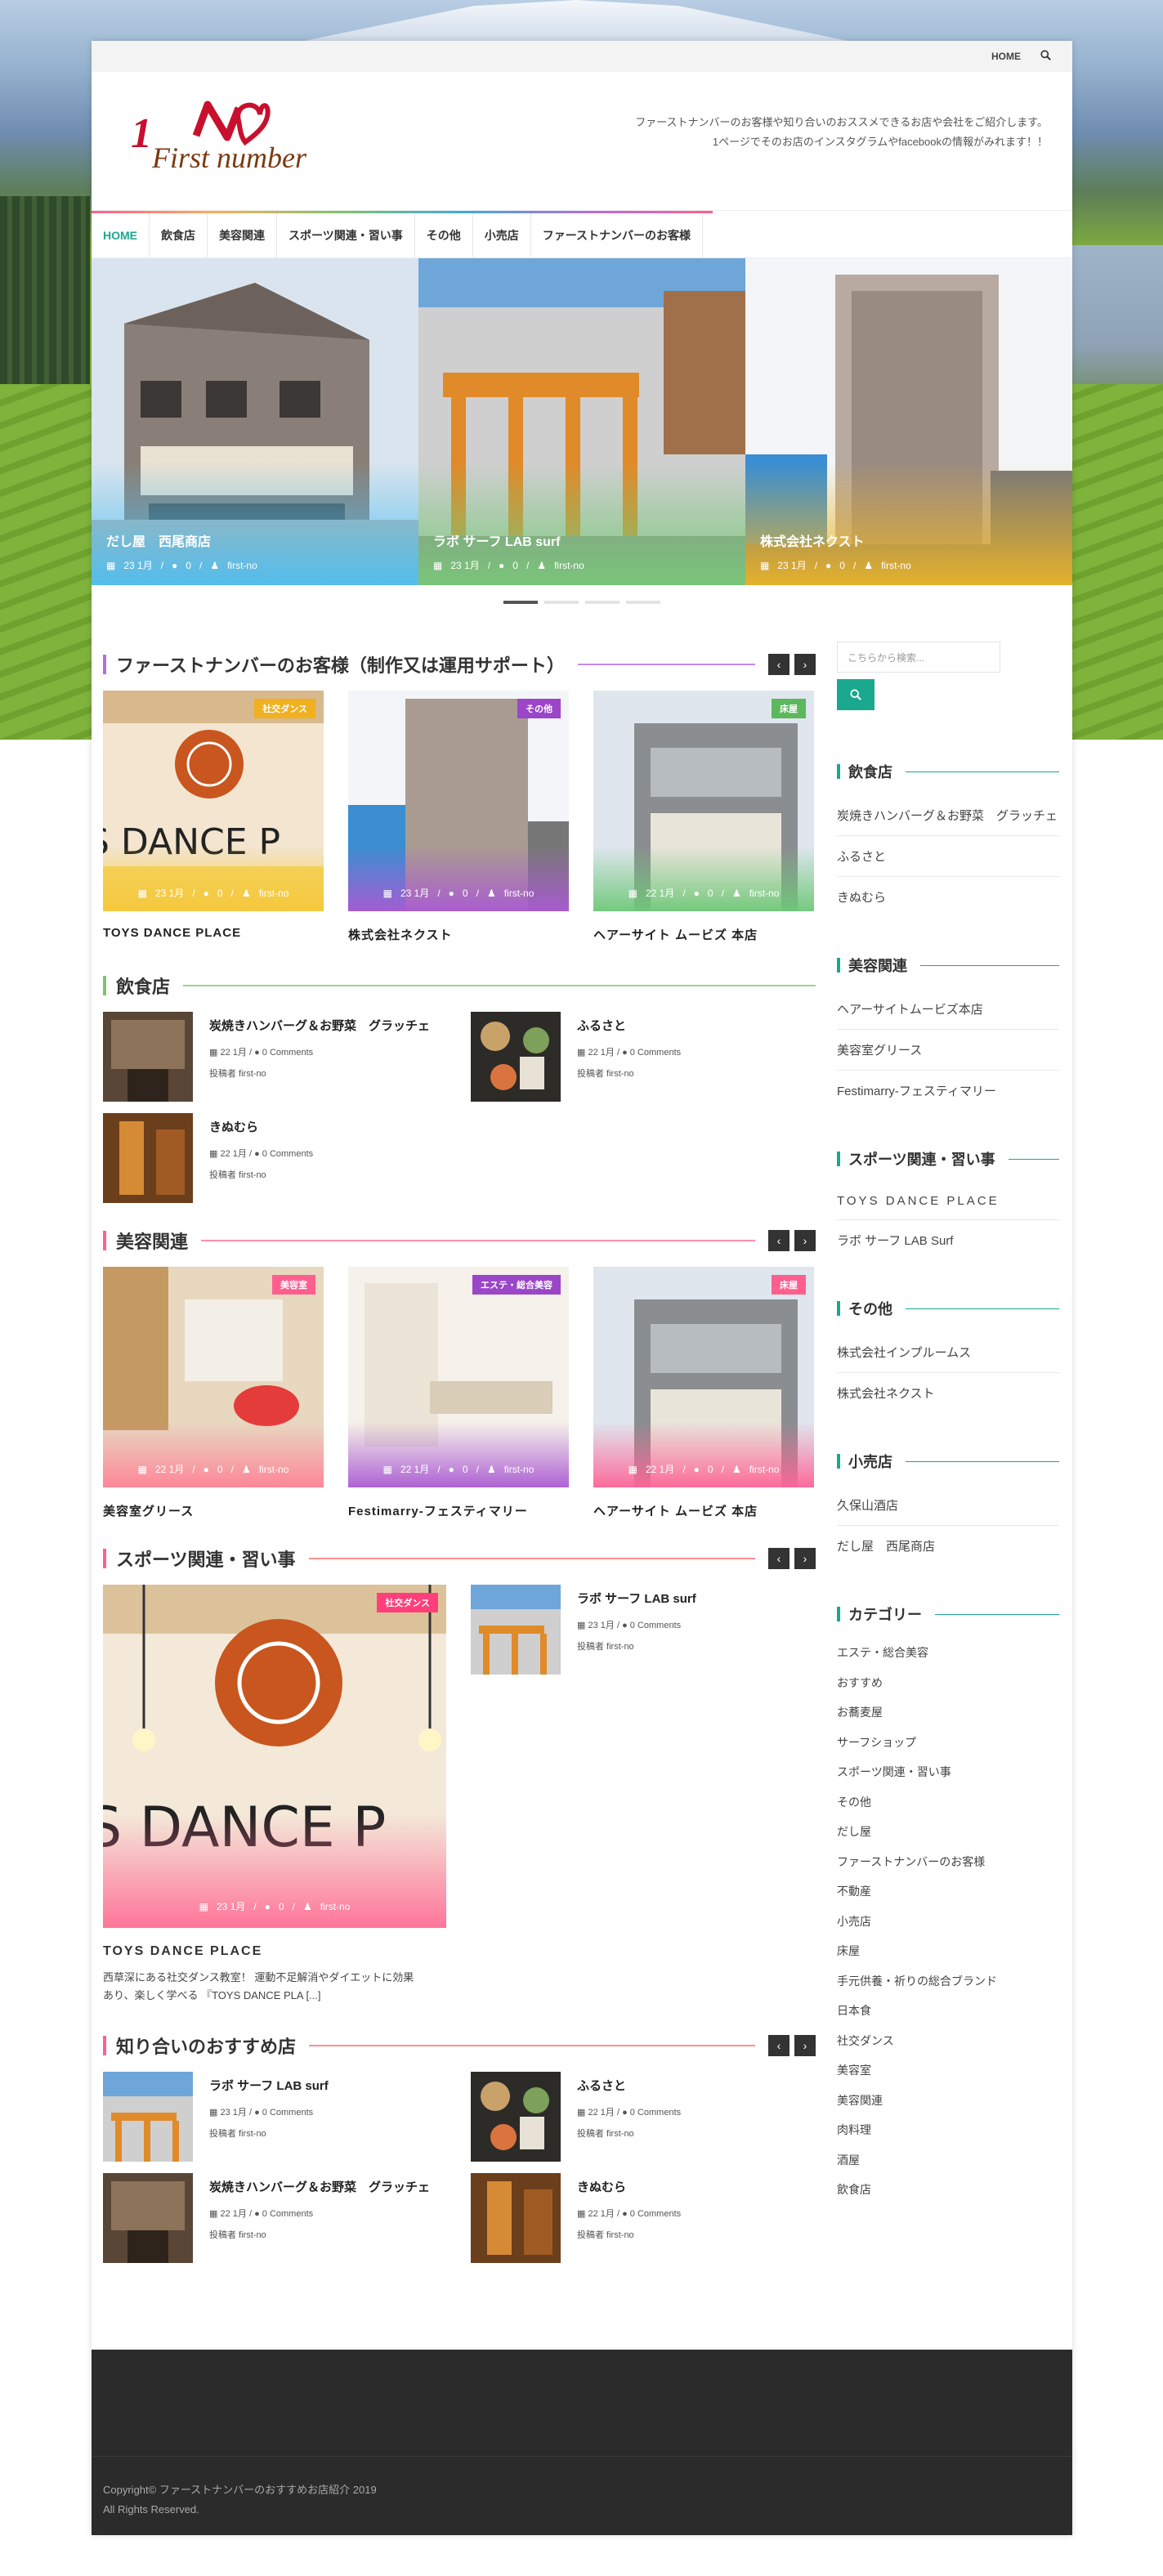  I want to click on nav-retail: 小売店, so click(502, 234).